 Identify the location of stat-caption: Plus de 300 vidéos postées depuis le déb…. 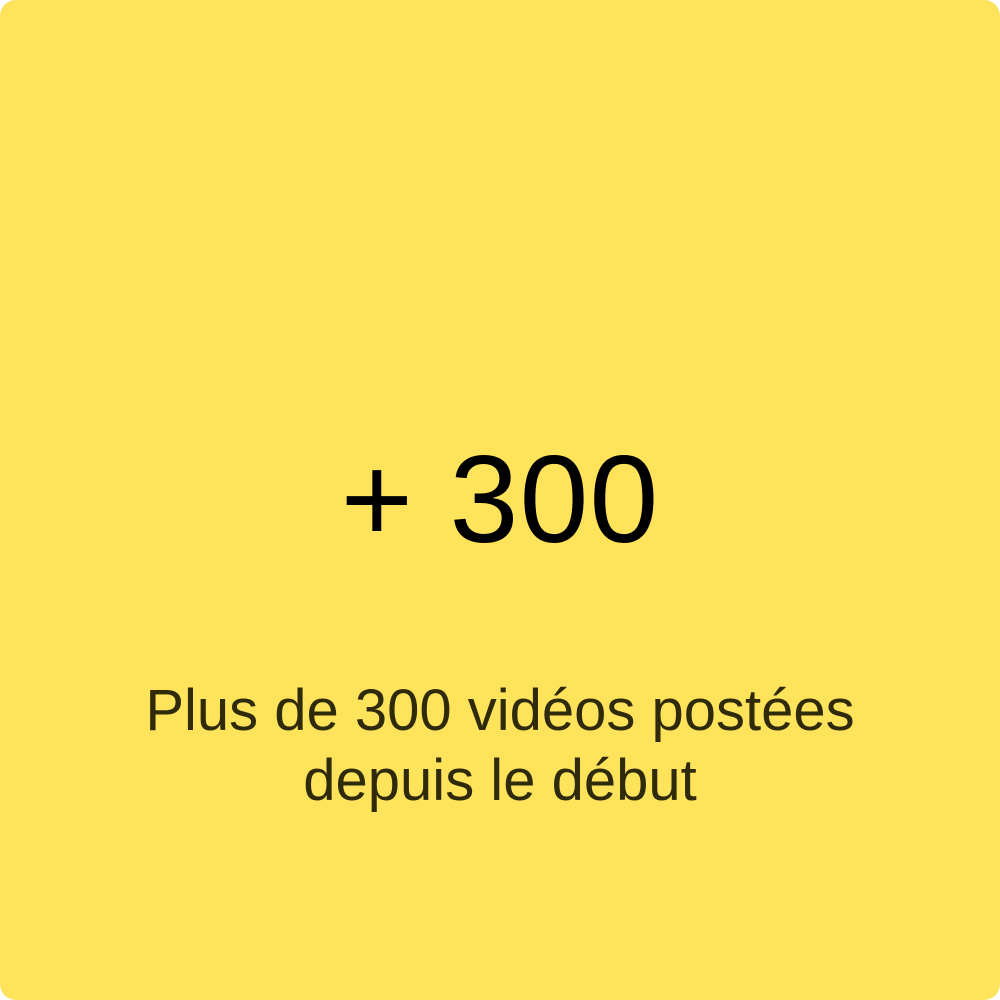
(500, 745).